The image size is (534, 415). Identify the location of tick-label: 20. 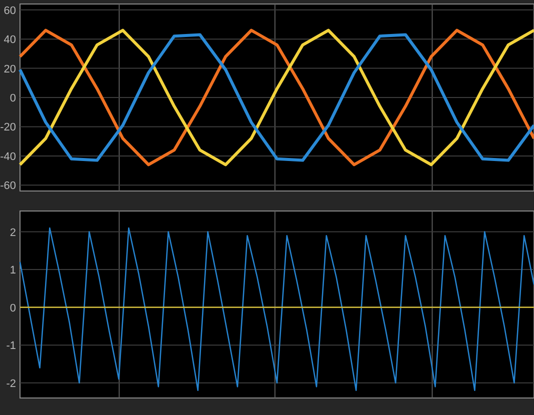
(10, 69).